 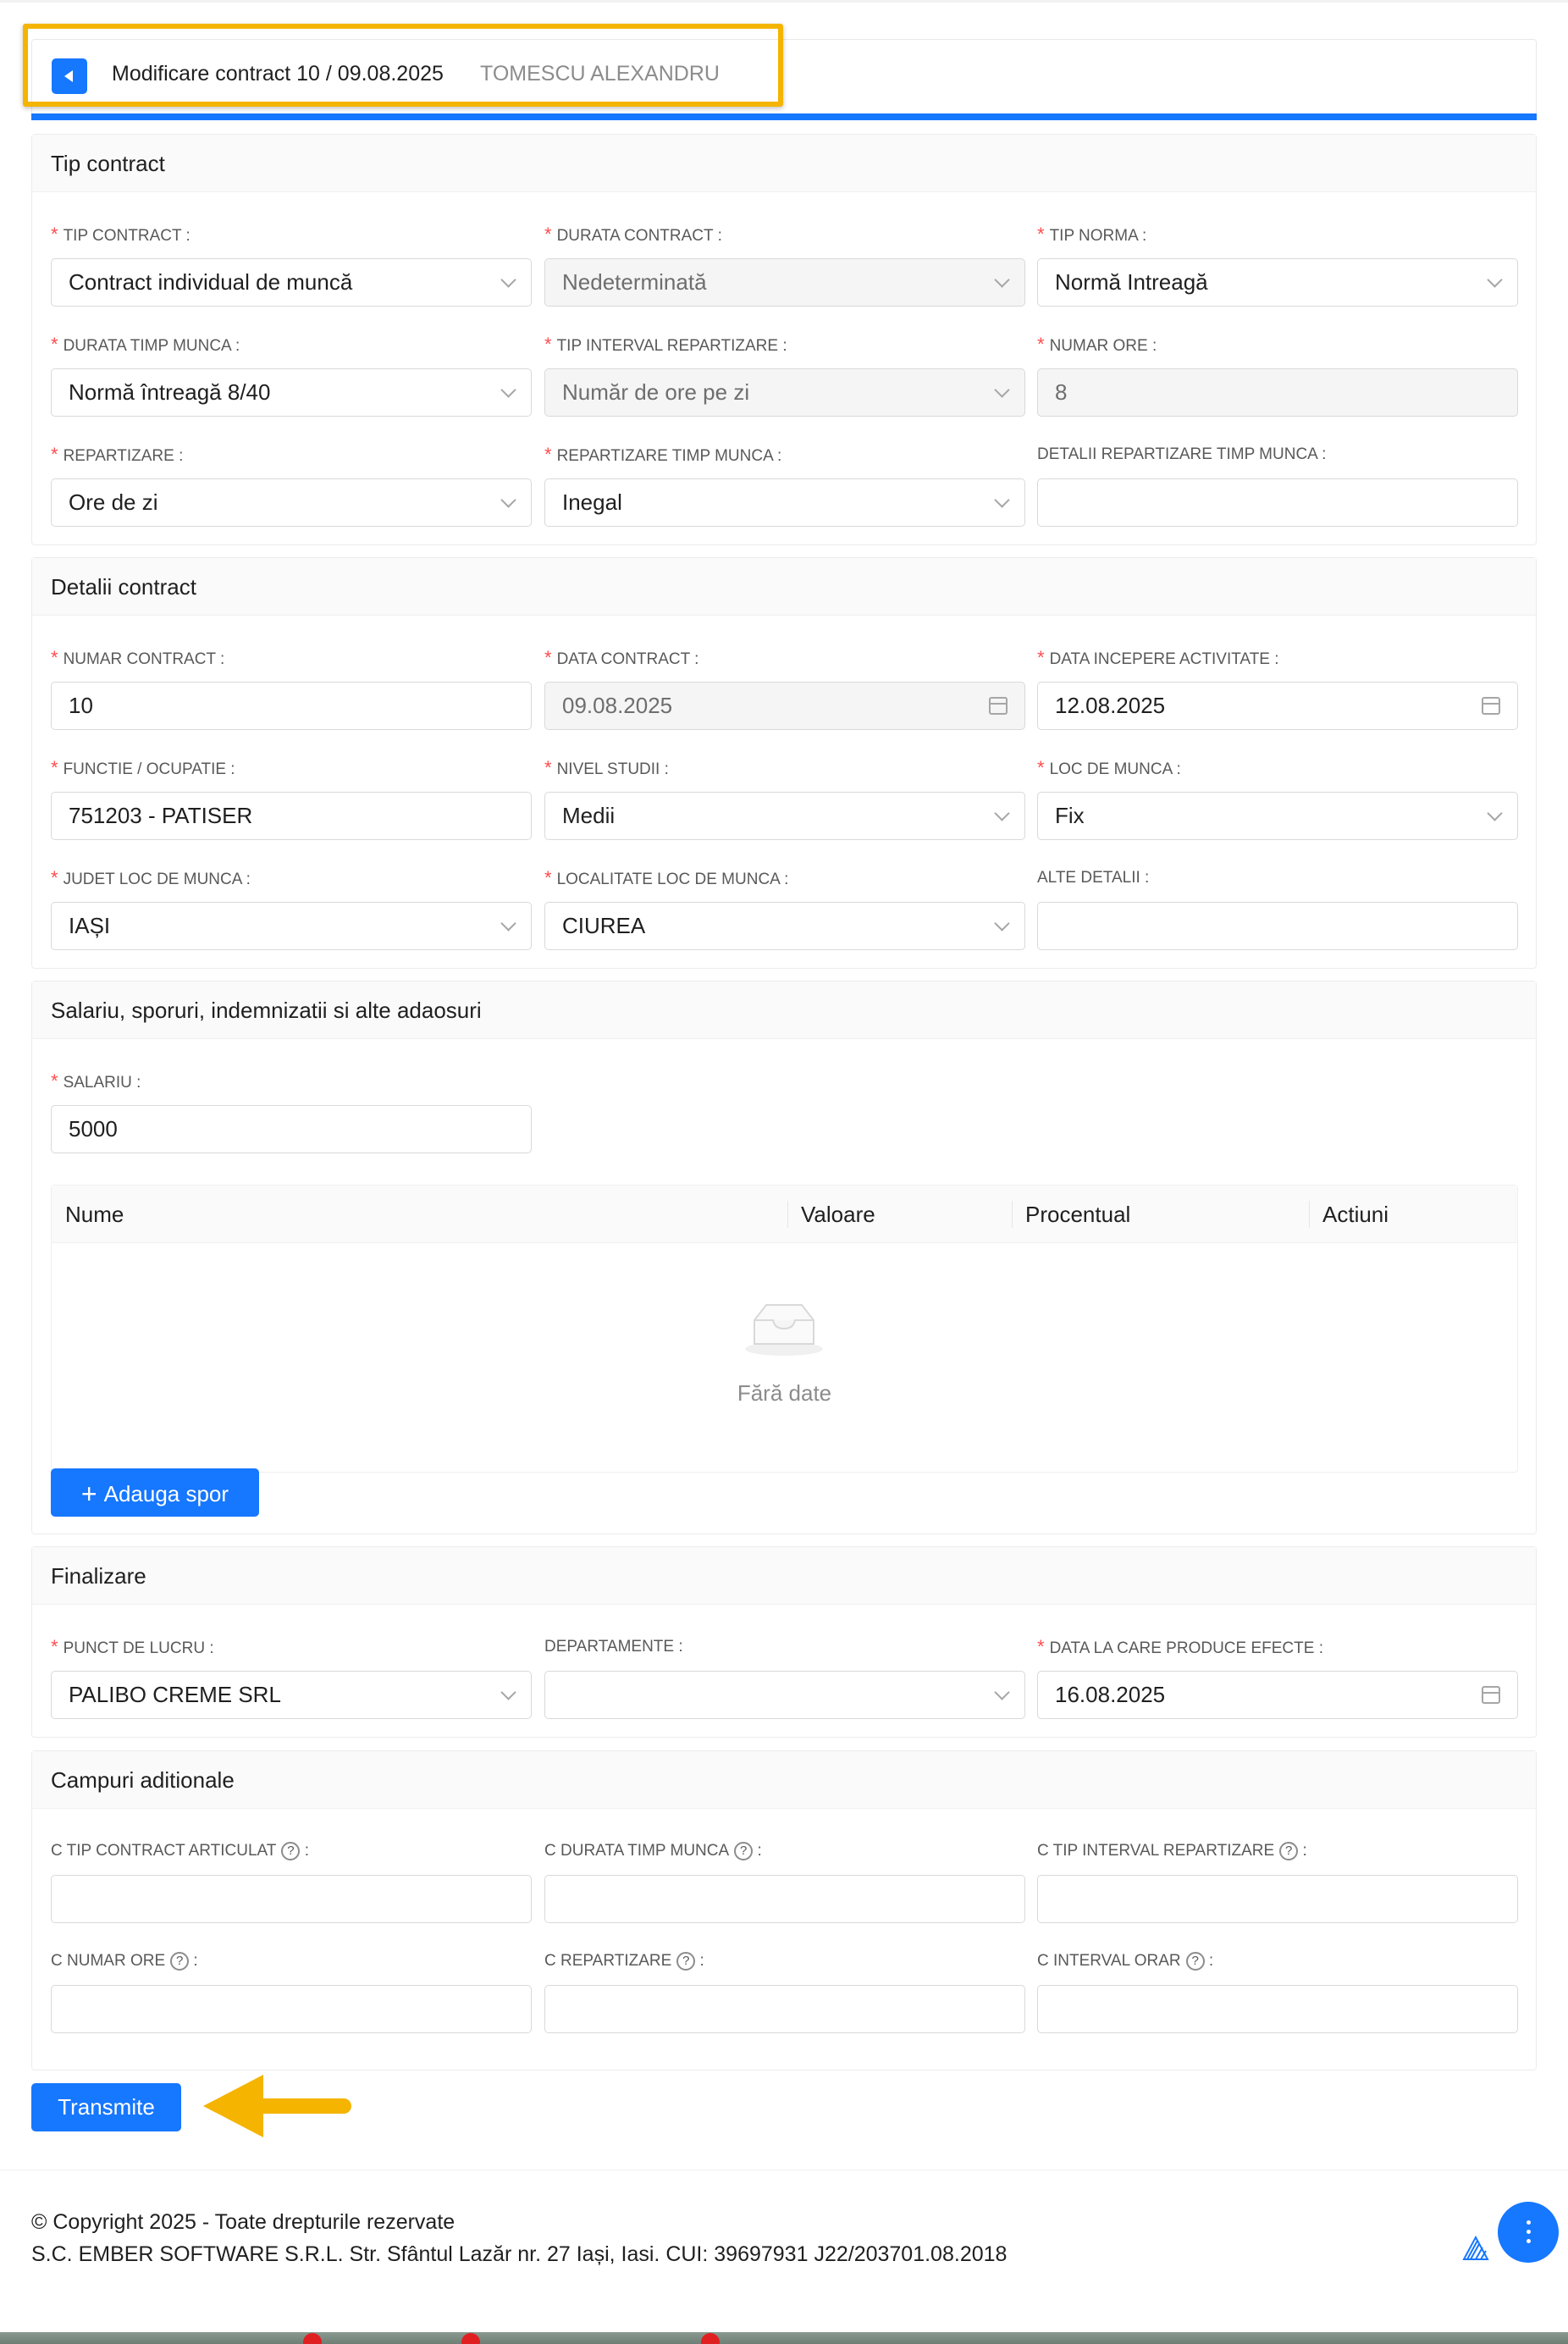 I want to click on c-interval-orar-input, so click(x=1277, y=2009).